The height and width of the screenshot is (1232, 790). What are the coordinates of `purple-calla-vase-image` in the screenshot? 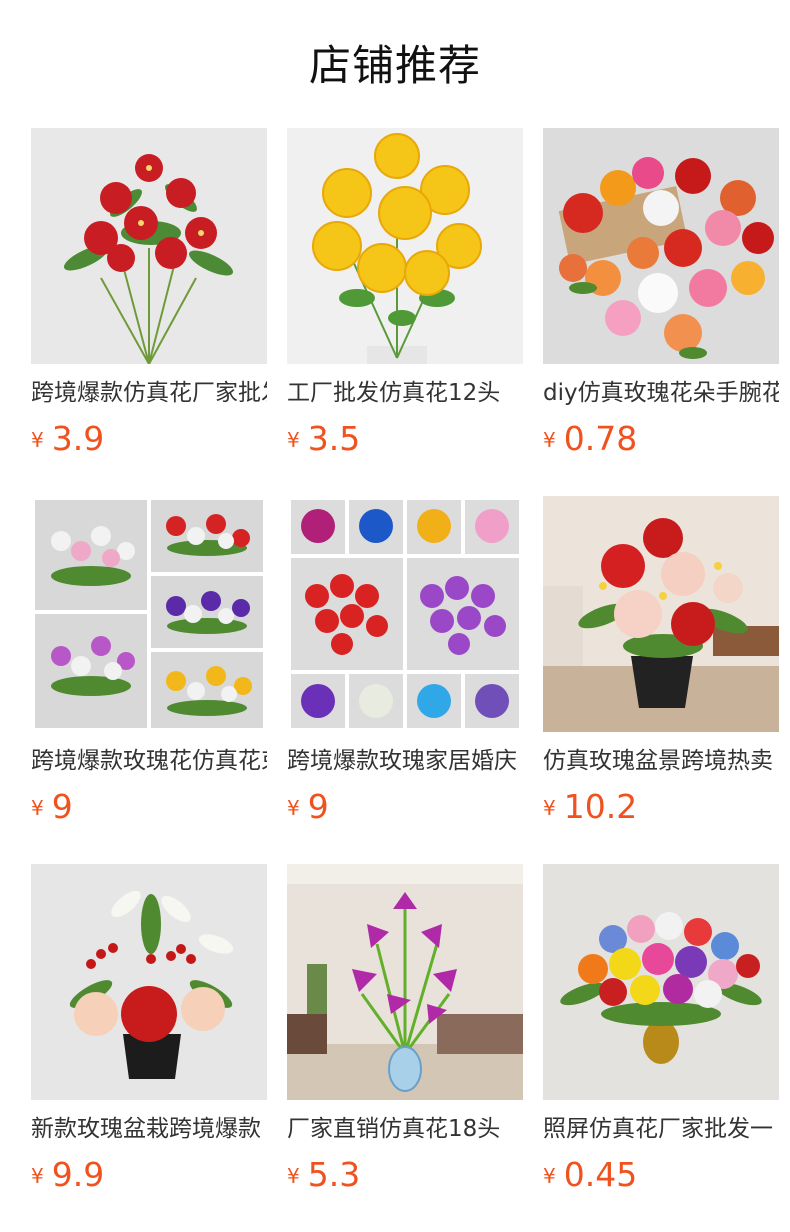 It's located at (405, 982).